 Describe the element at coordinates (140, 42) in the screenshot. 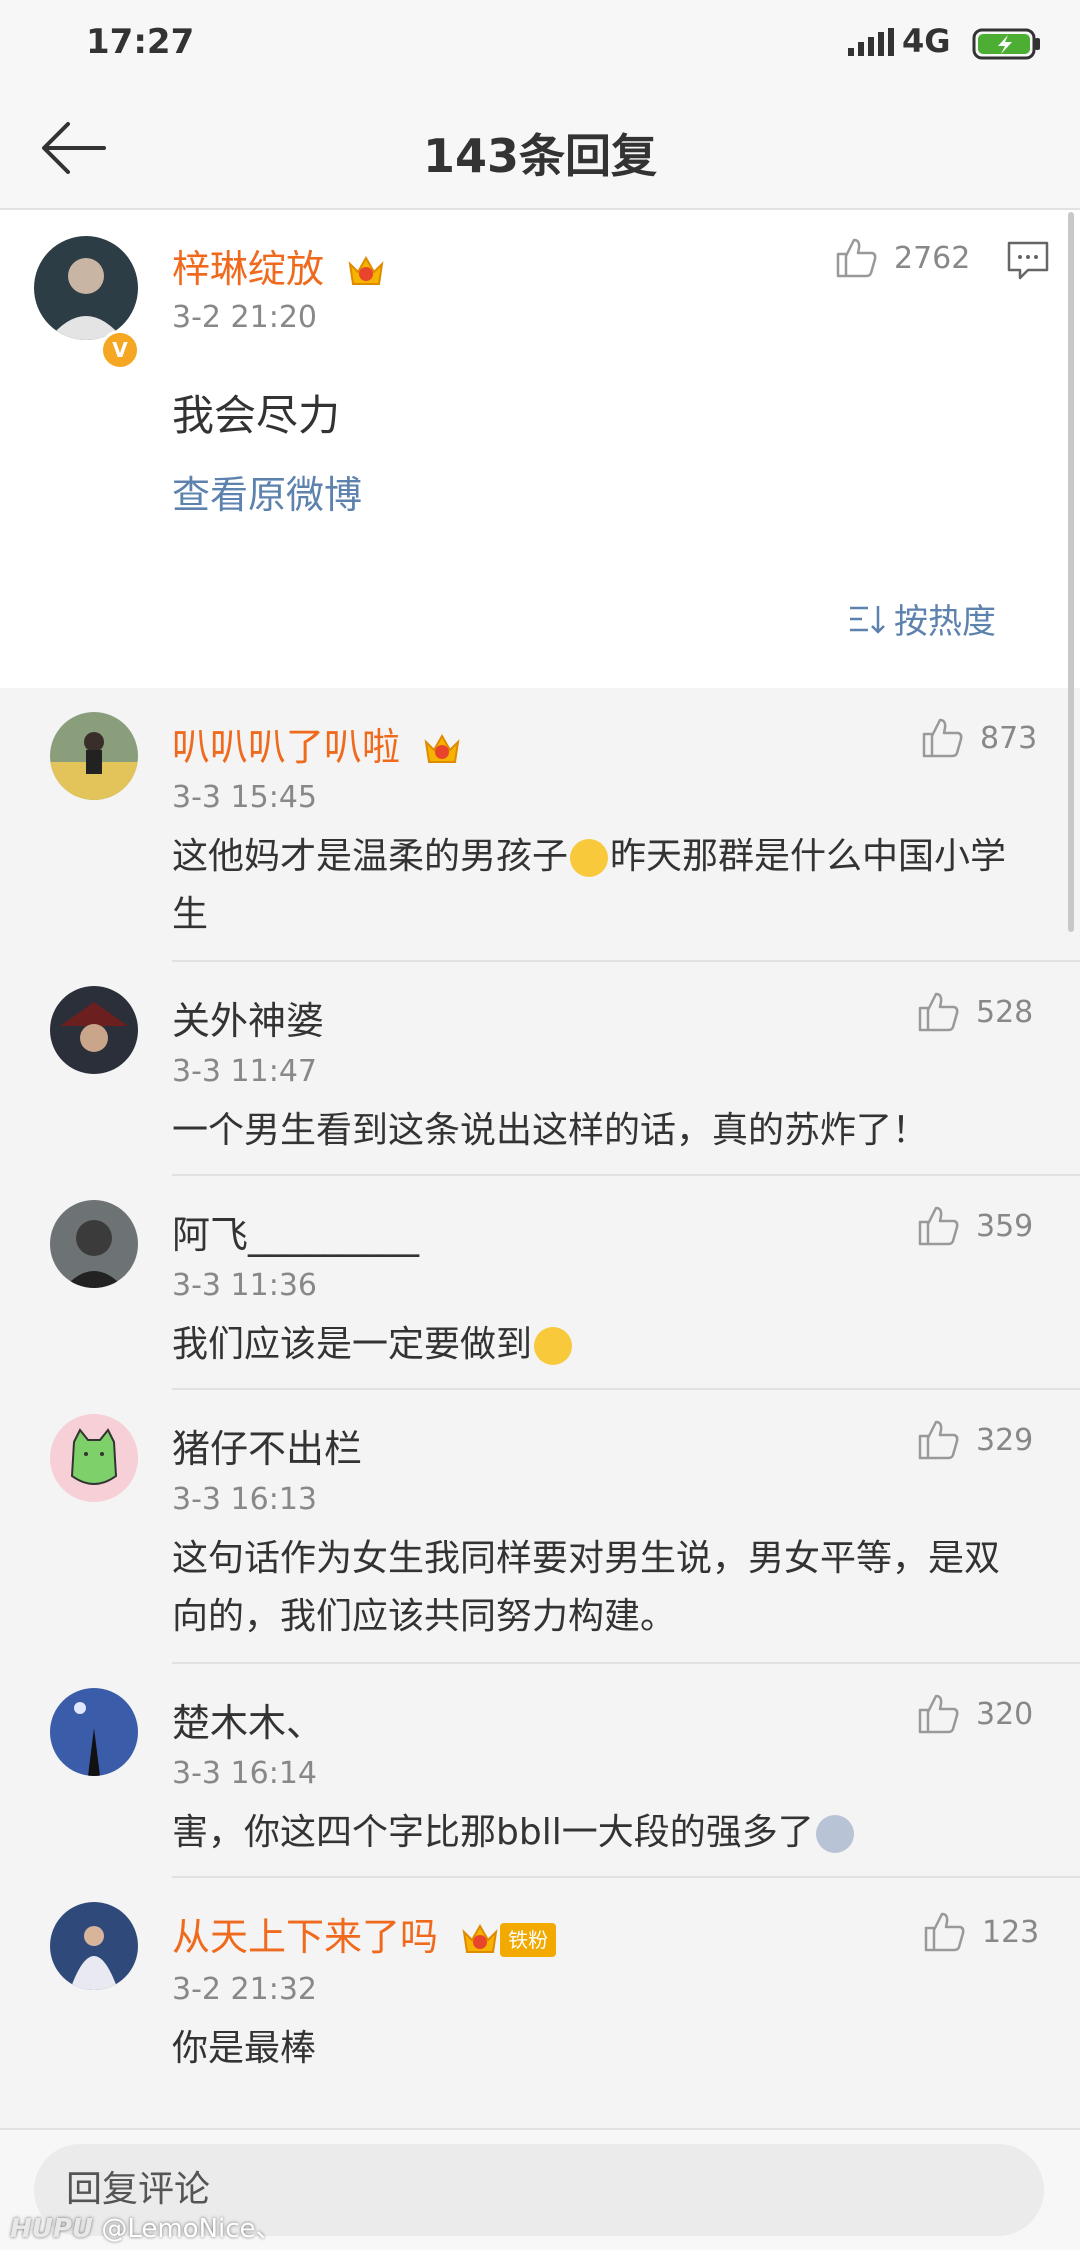

I see `status-time: 17:27` at that location.